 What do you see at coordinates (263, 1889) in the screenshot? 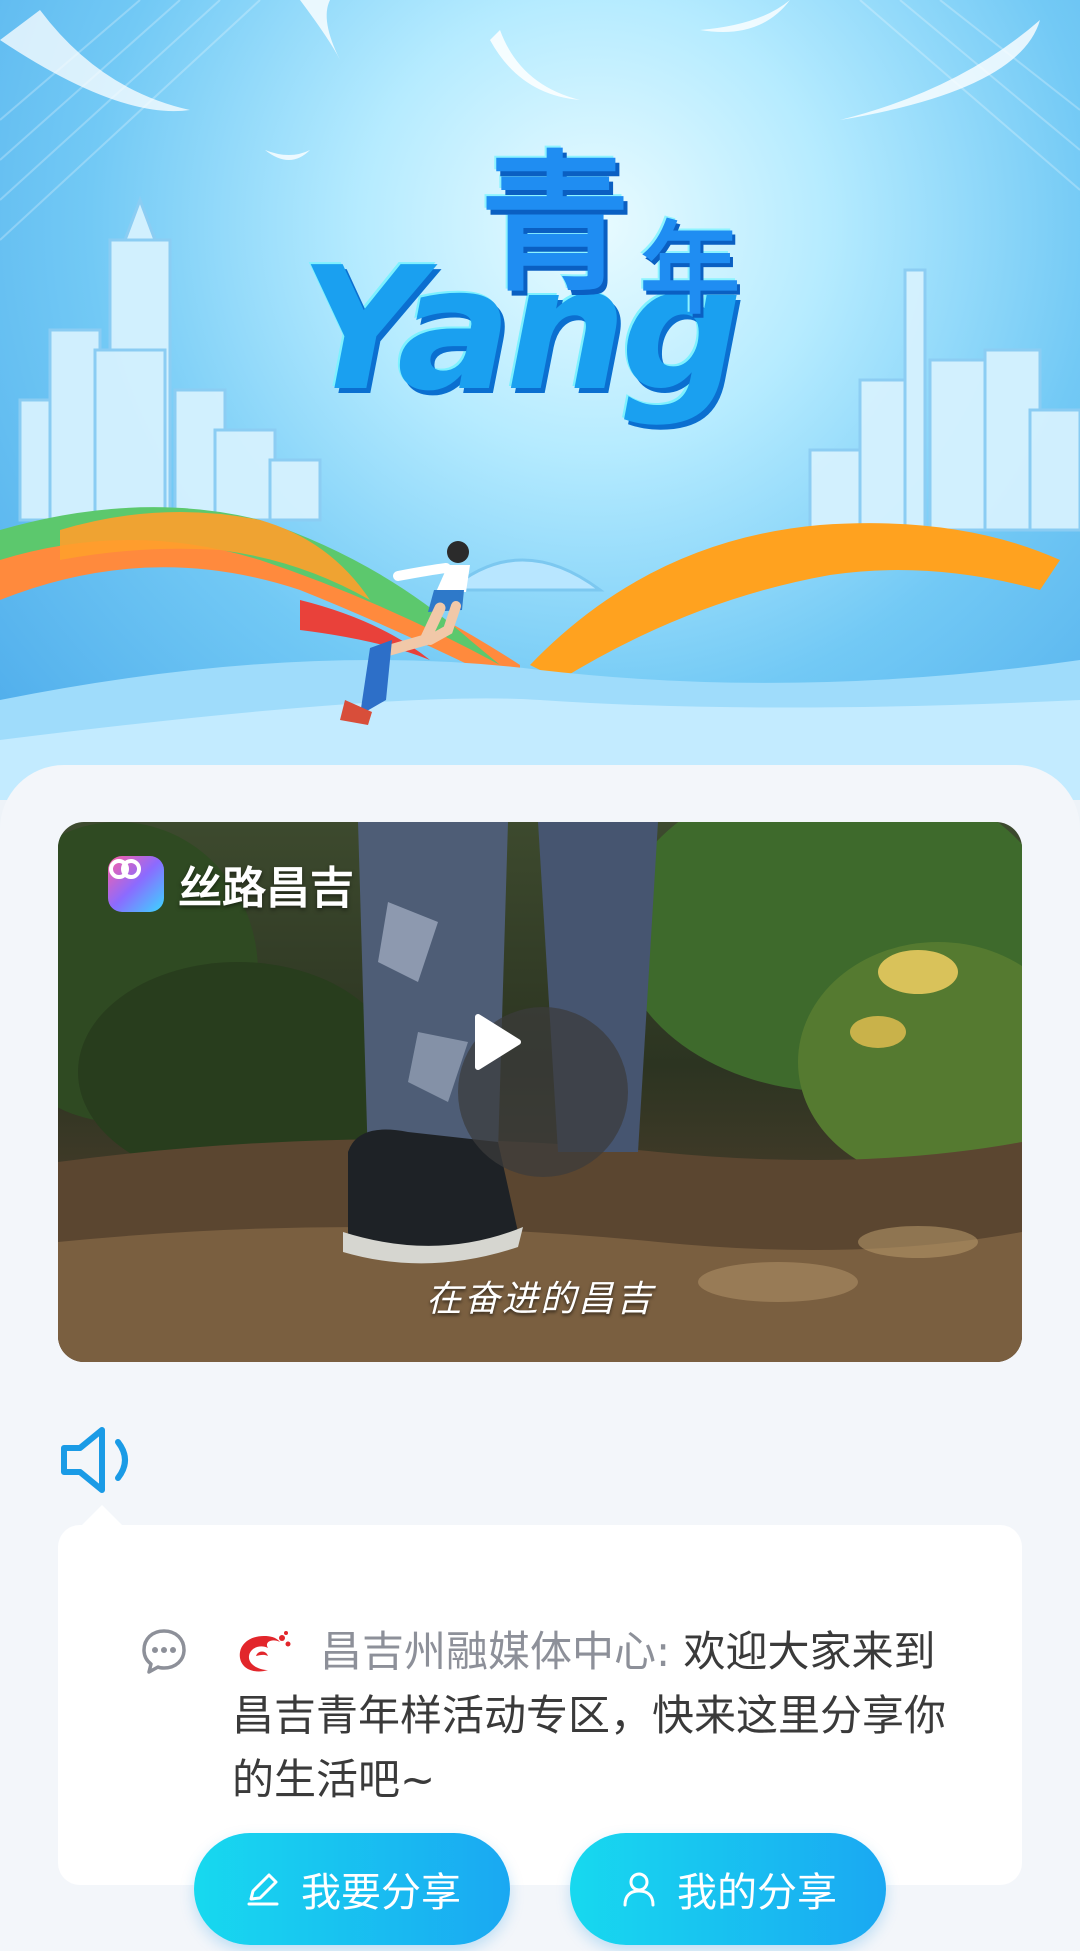
I see `pencil-icon` at bounding box center [263, 1889].